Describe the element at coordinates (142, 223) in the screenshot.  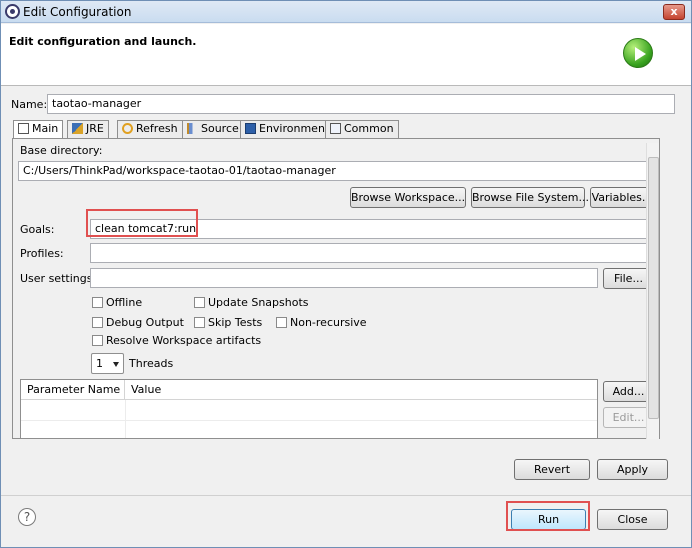
I see `goals-highlight-annotation` at that location.